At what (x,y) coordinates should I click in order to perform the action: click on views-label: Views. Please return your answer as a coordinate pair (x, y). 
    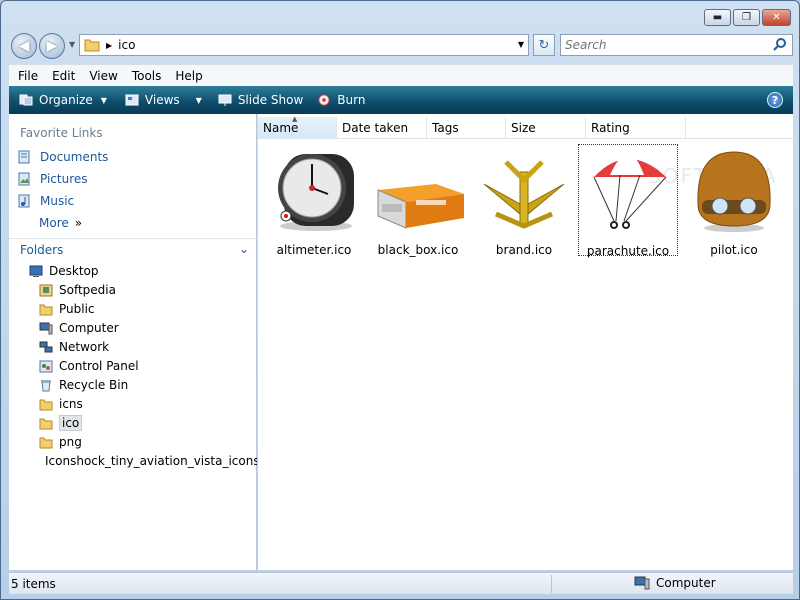
    Looking at the image, I should click on (162, 100).